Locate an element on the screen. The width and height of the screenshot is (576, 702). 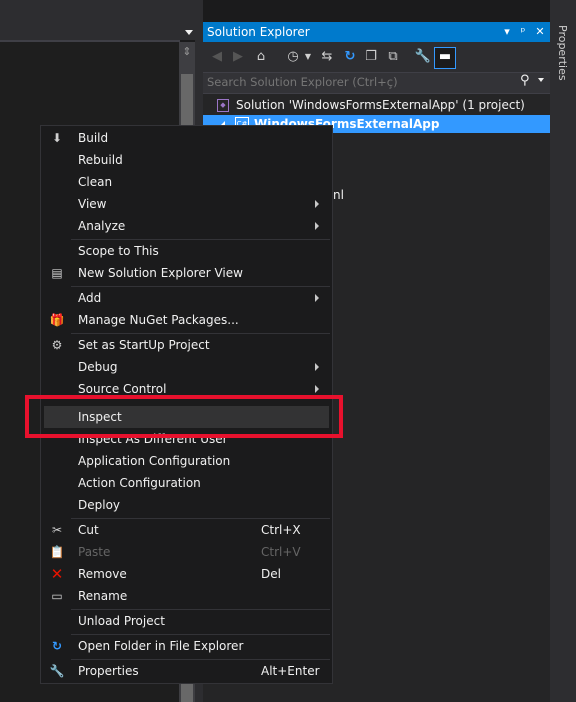
show-all-files-icon: ⧉ is located at coordinates (393, 57).